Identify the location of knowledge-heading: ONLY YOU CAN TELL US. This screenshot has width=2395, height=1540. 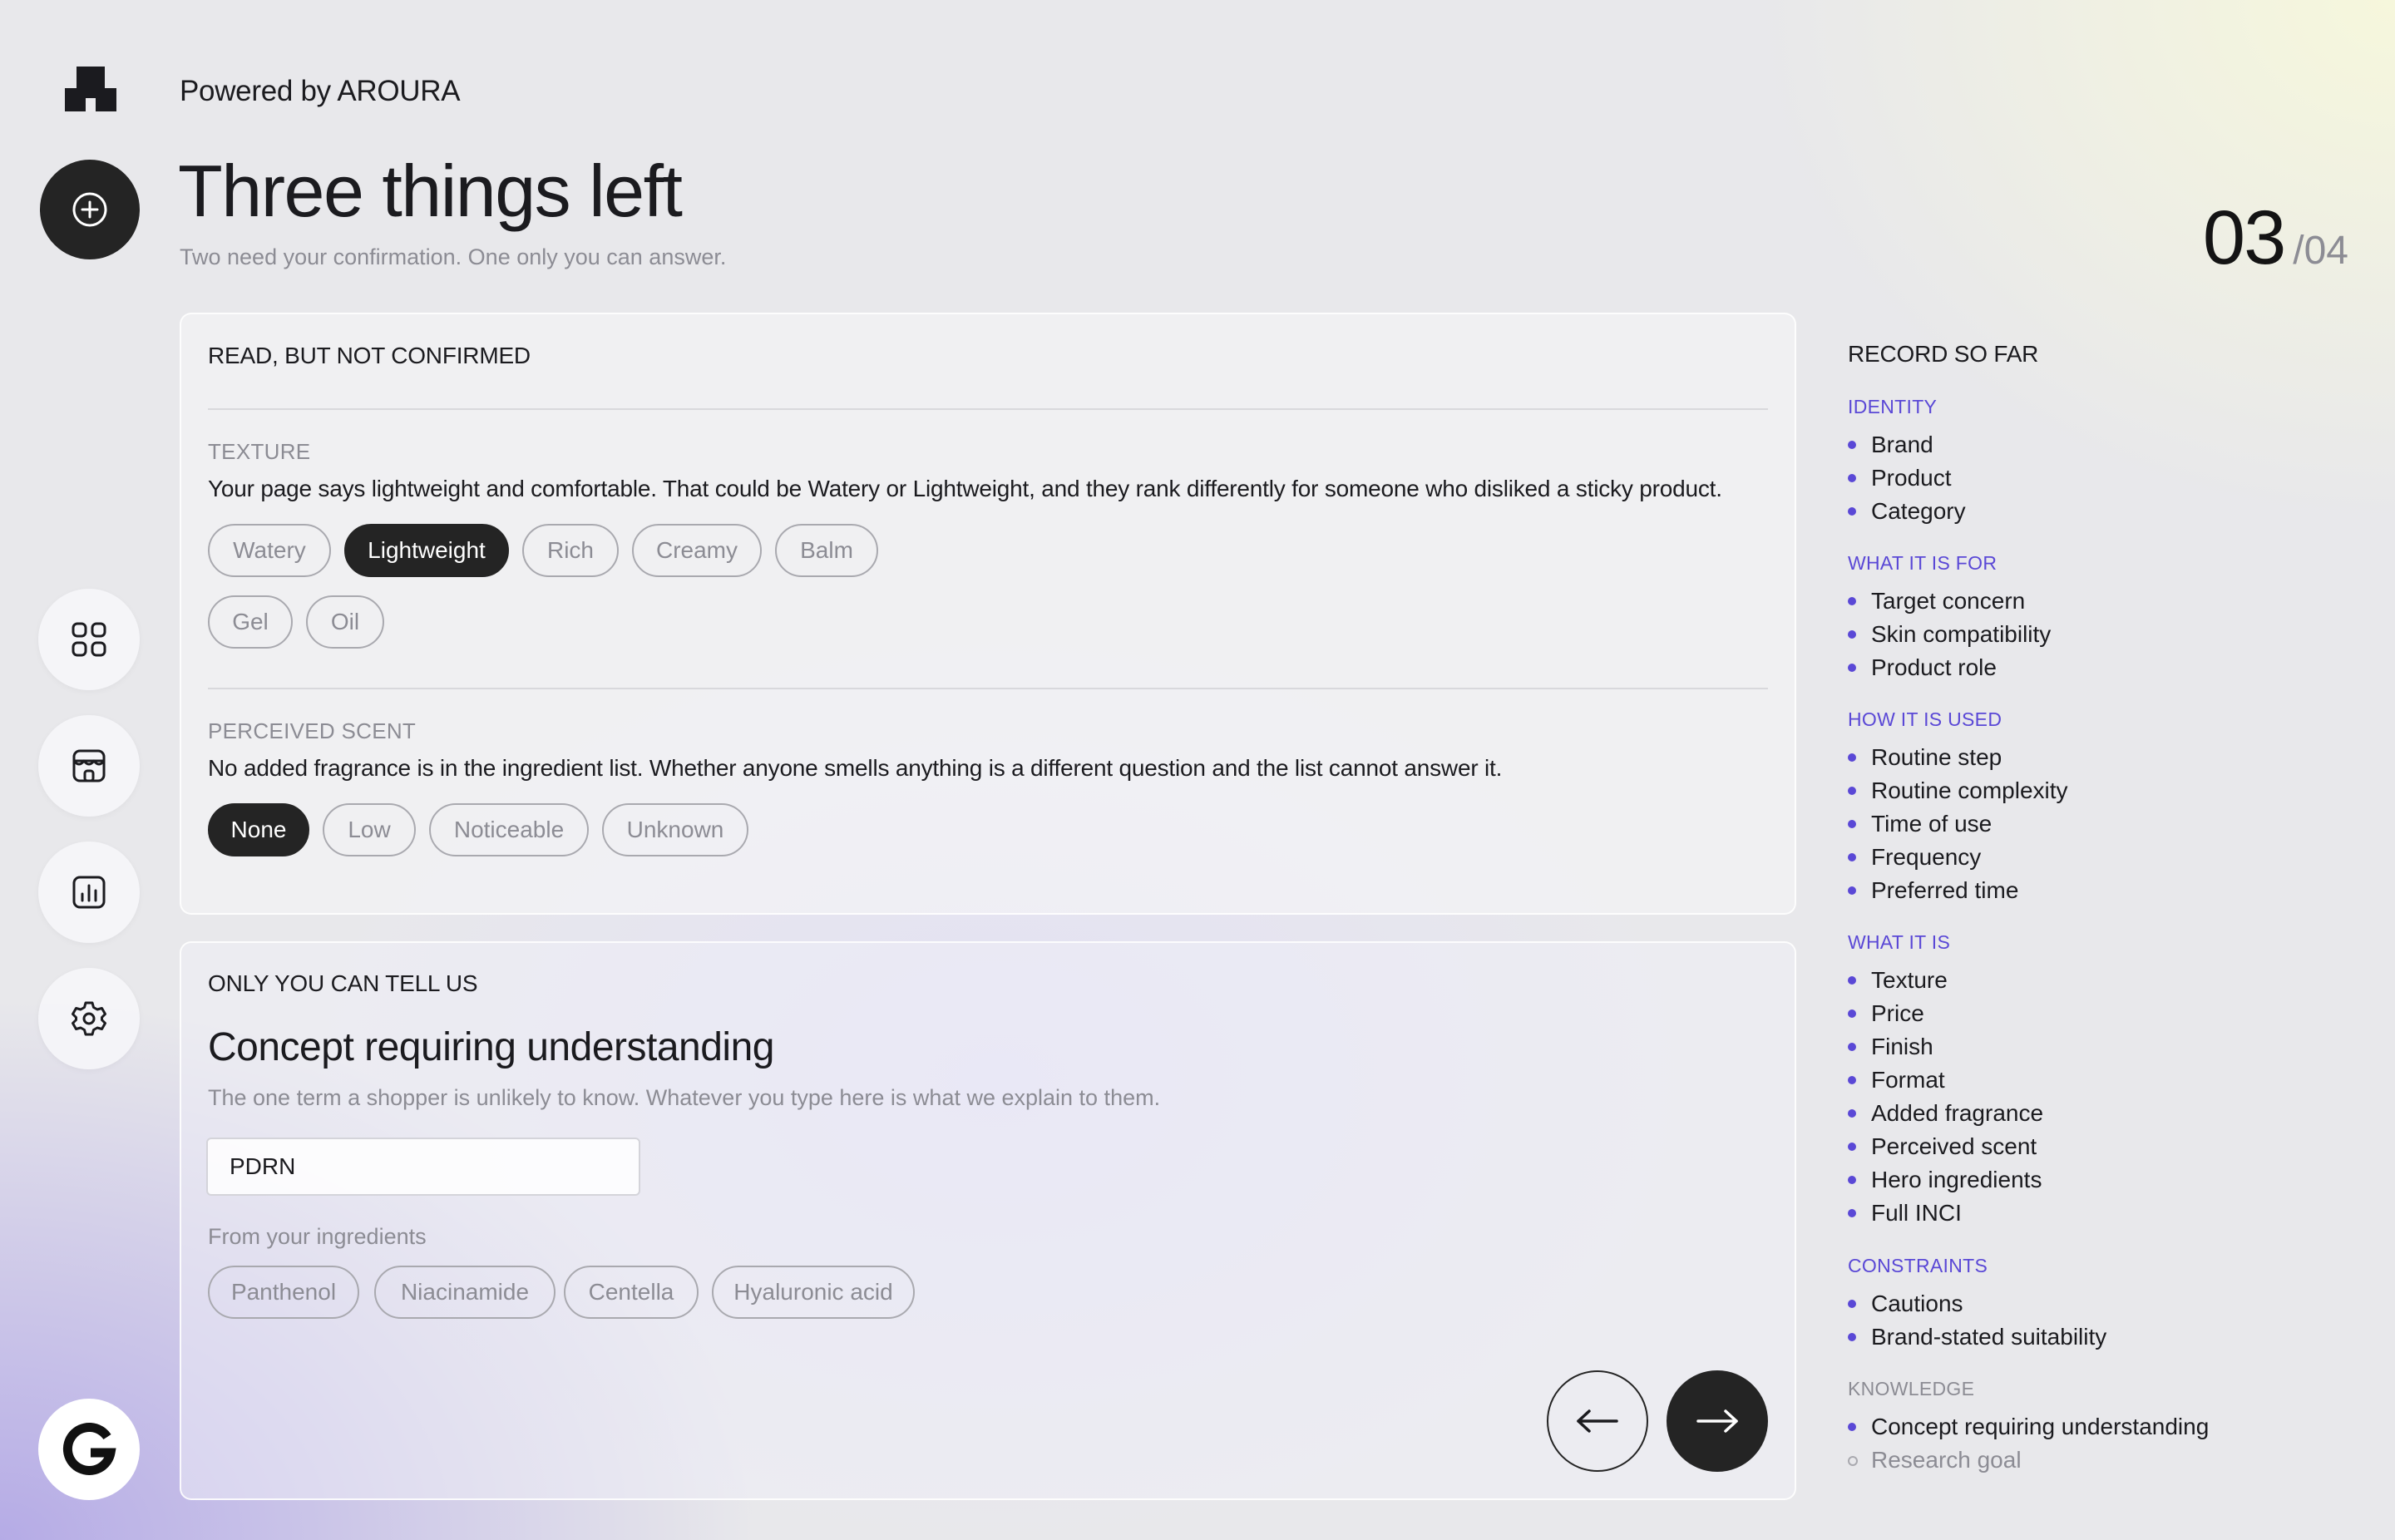
(343, 983).